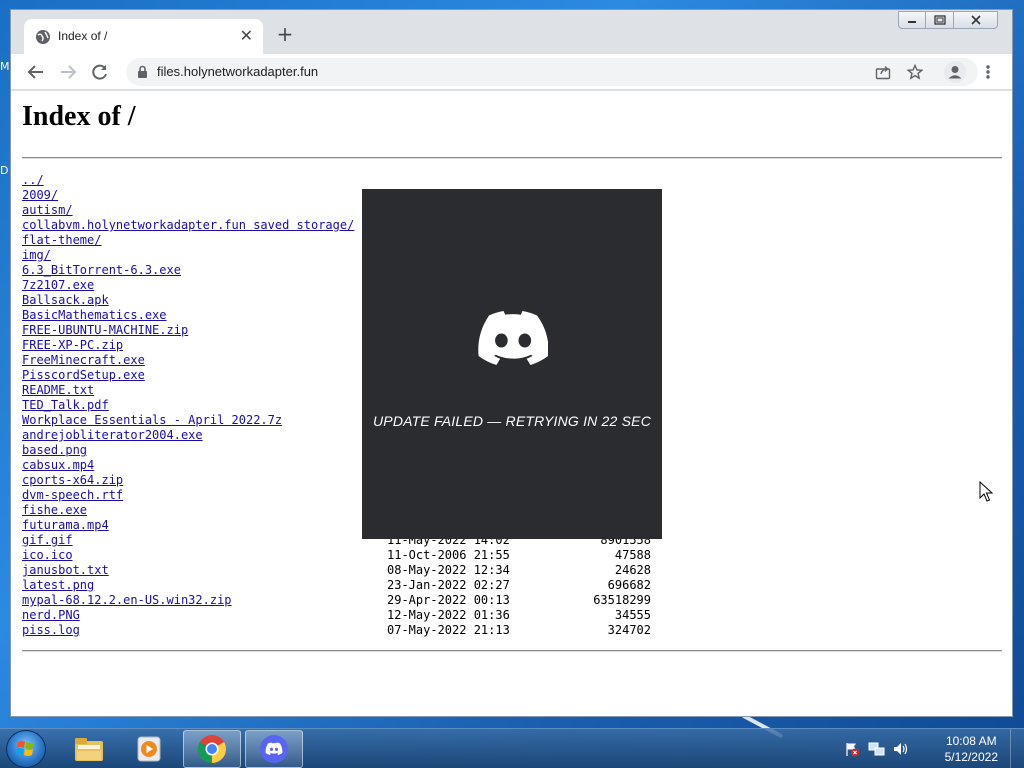 The height and width of the screenshot is (768, 1024). I want to click on file-link: img/, so click(36, 255).